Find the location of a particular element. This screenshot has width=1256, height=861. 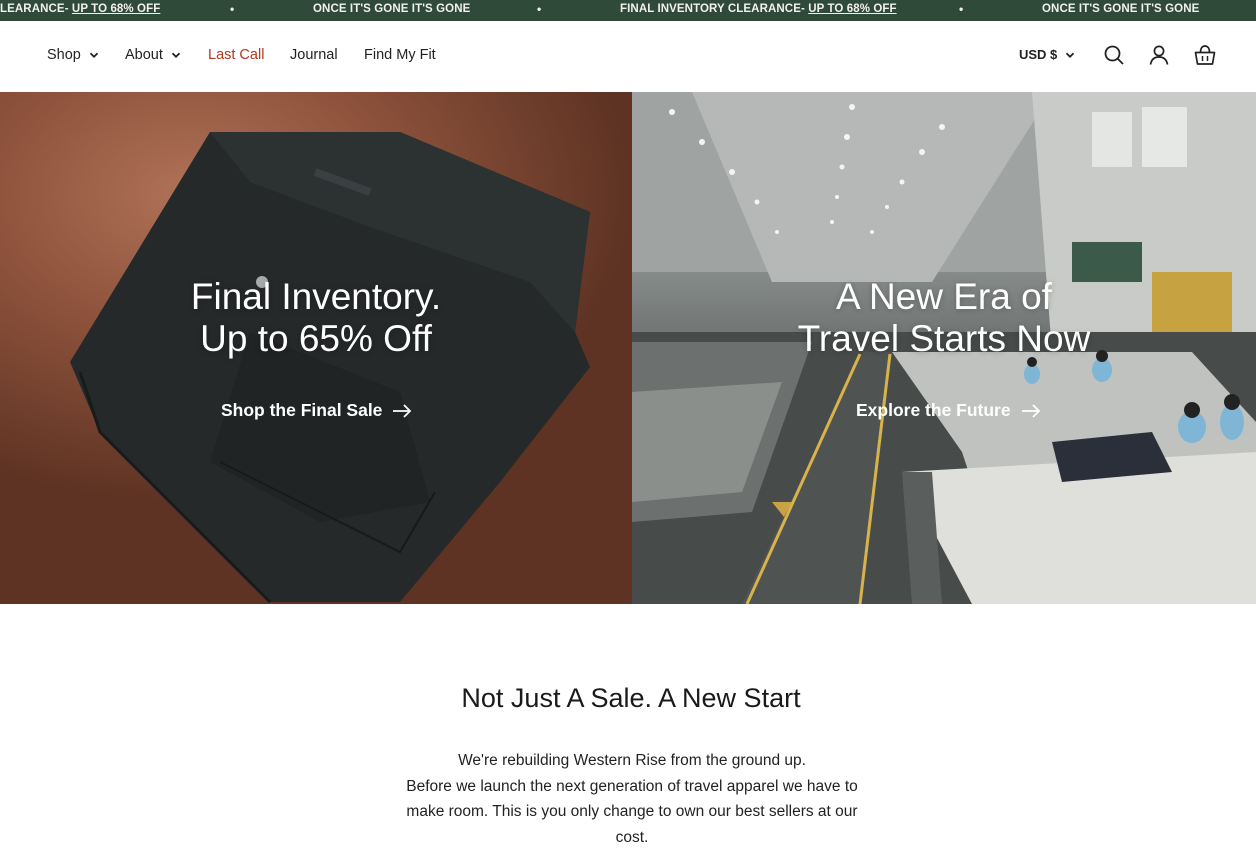

nav-item-label: Shop is located at coordinates (64, 55).